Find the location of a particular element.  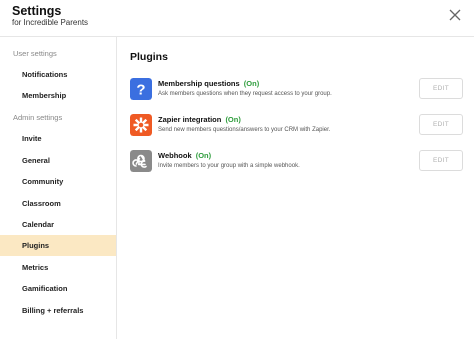

plugin-name-text: Membership questions is located at coordinates (199, 83).